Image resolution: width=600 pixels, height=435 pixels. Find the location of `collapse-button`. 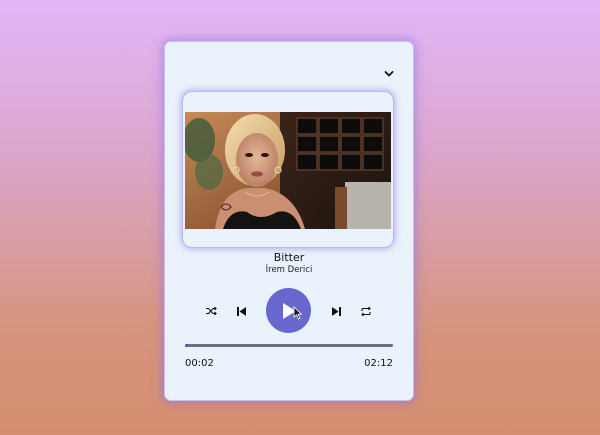

collapse-button is located at coordinates (389, 74).